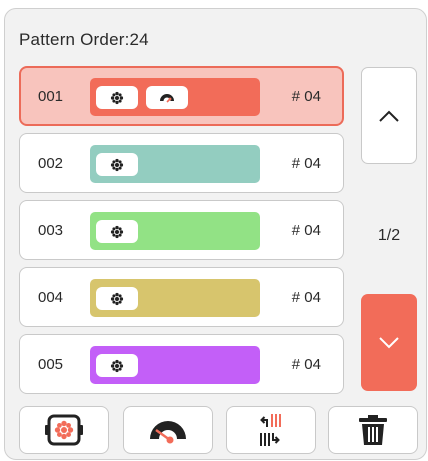 The image size is (428, 461). What do you see at coordinates (51, 96) in the screenshot?
I see `pattern-number: 001` at bounding box center [51, 96].